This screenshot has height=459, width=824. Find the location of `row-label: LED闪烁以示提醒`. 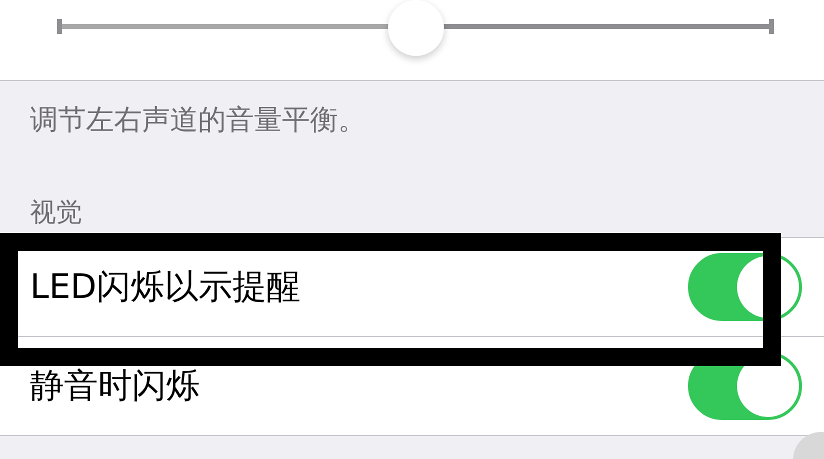

row-label: LED闪烁以示提醒 is located at coordinates (166, 287).